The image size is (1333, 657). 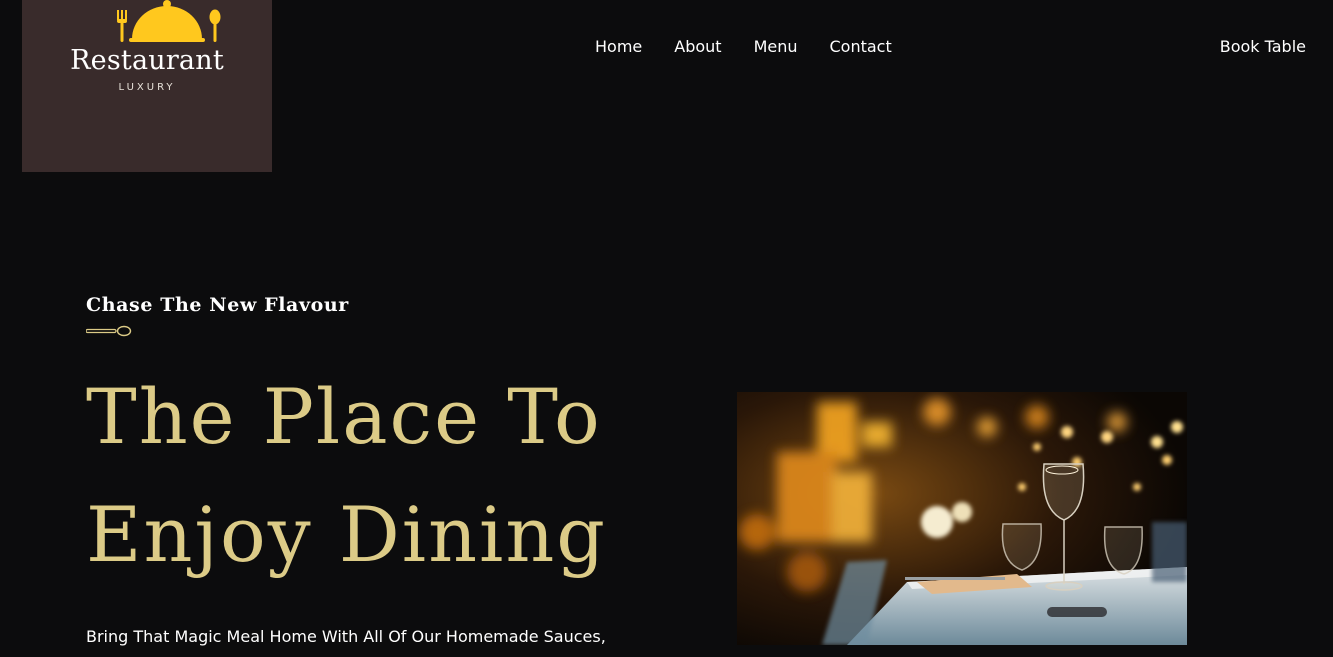 I want to click on nav-item-contact: Contact, so click(x=861, y=47).